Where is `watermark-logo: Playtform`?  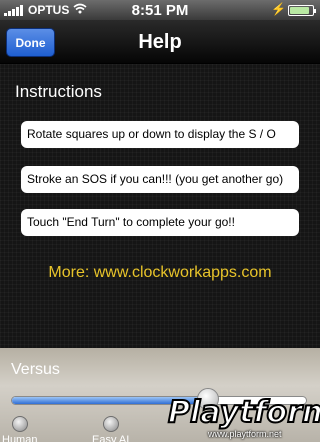 watermark-logo: Playtform is located at coordinates (243, 412).